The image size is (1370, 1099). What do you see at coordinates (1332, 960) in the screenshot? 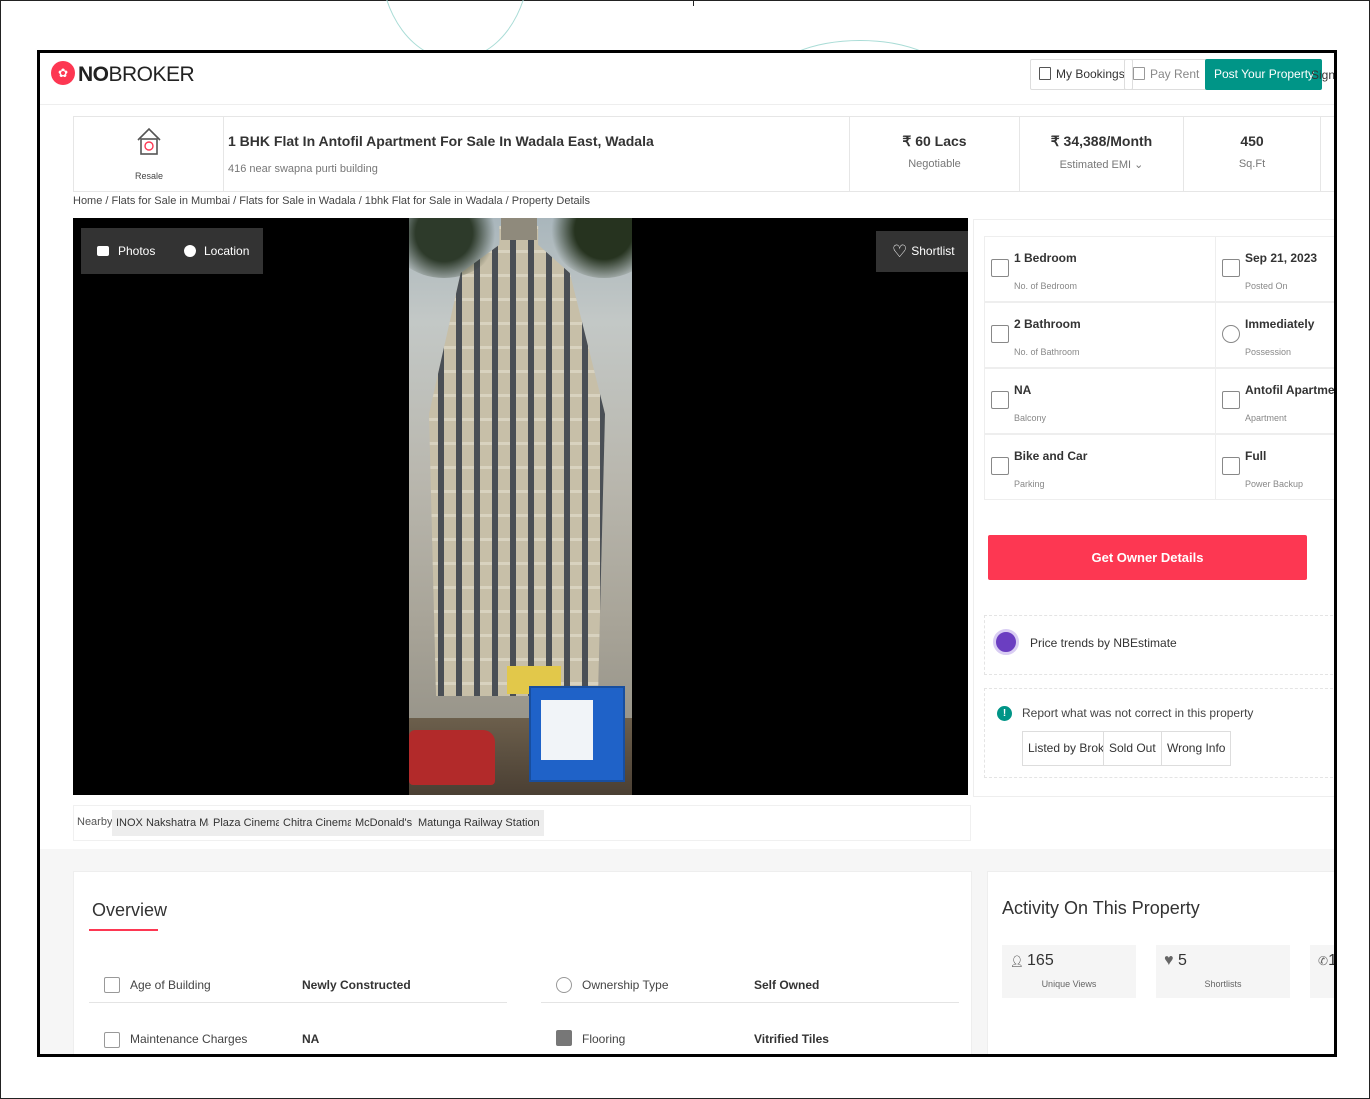
I see `stat-value: 1` at bounding box center [1332, 960].